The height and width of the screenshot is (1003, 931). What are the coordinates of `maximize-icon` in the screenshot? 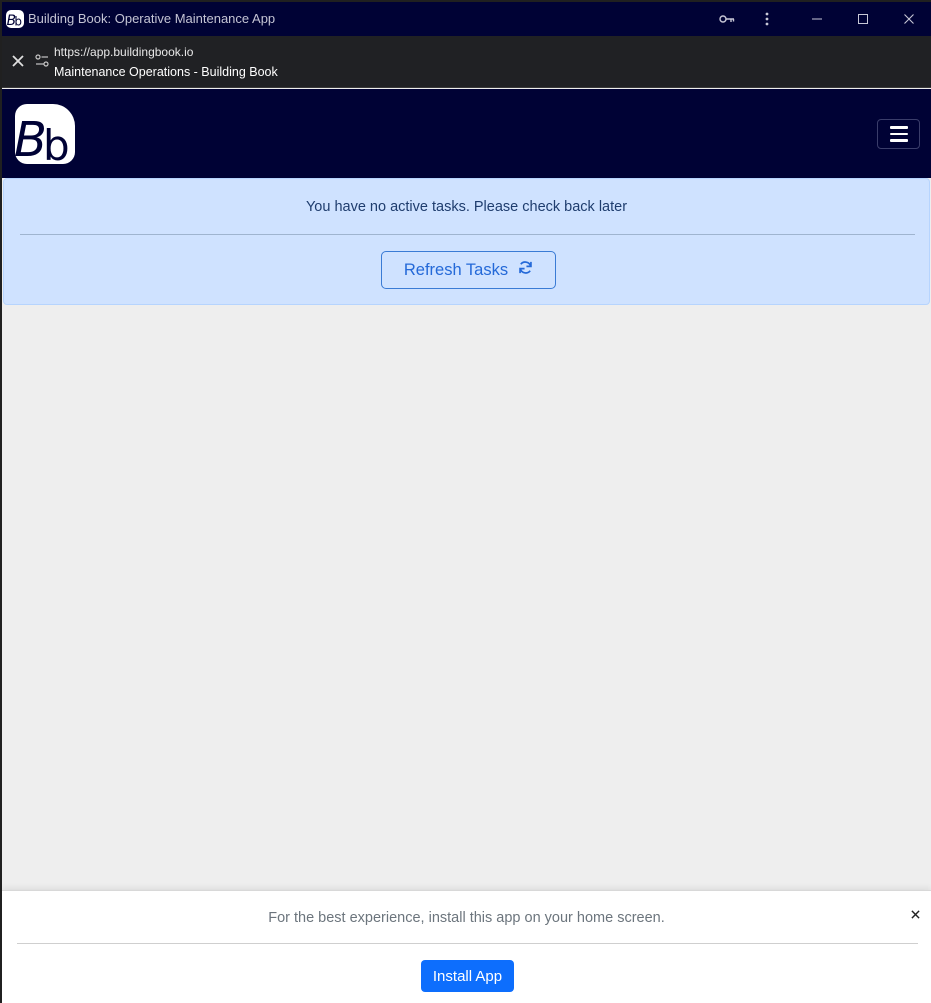 It's located at (863, 19).